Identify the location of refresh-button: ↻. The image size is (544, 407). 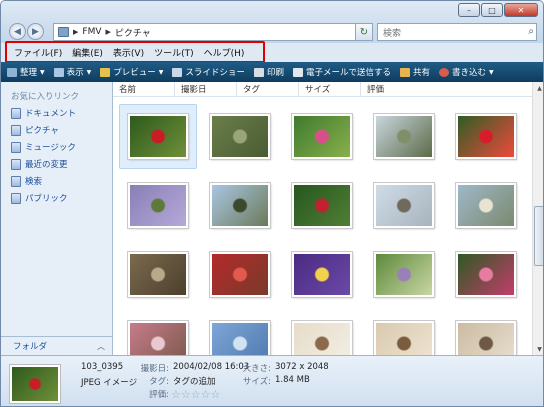
(364, 32).